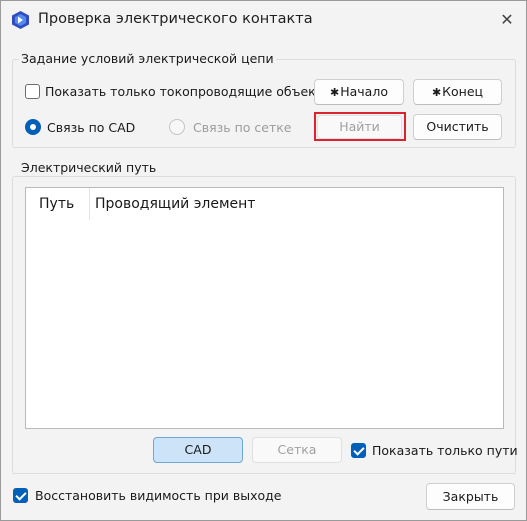  I want to click on restore-visibility-label: Восстановить видимость при выходе, so click(158, 495).